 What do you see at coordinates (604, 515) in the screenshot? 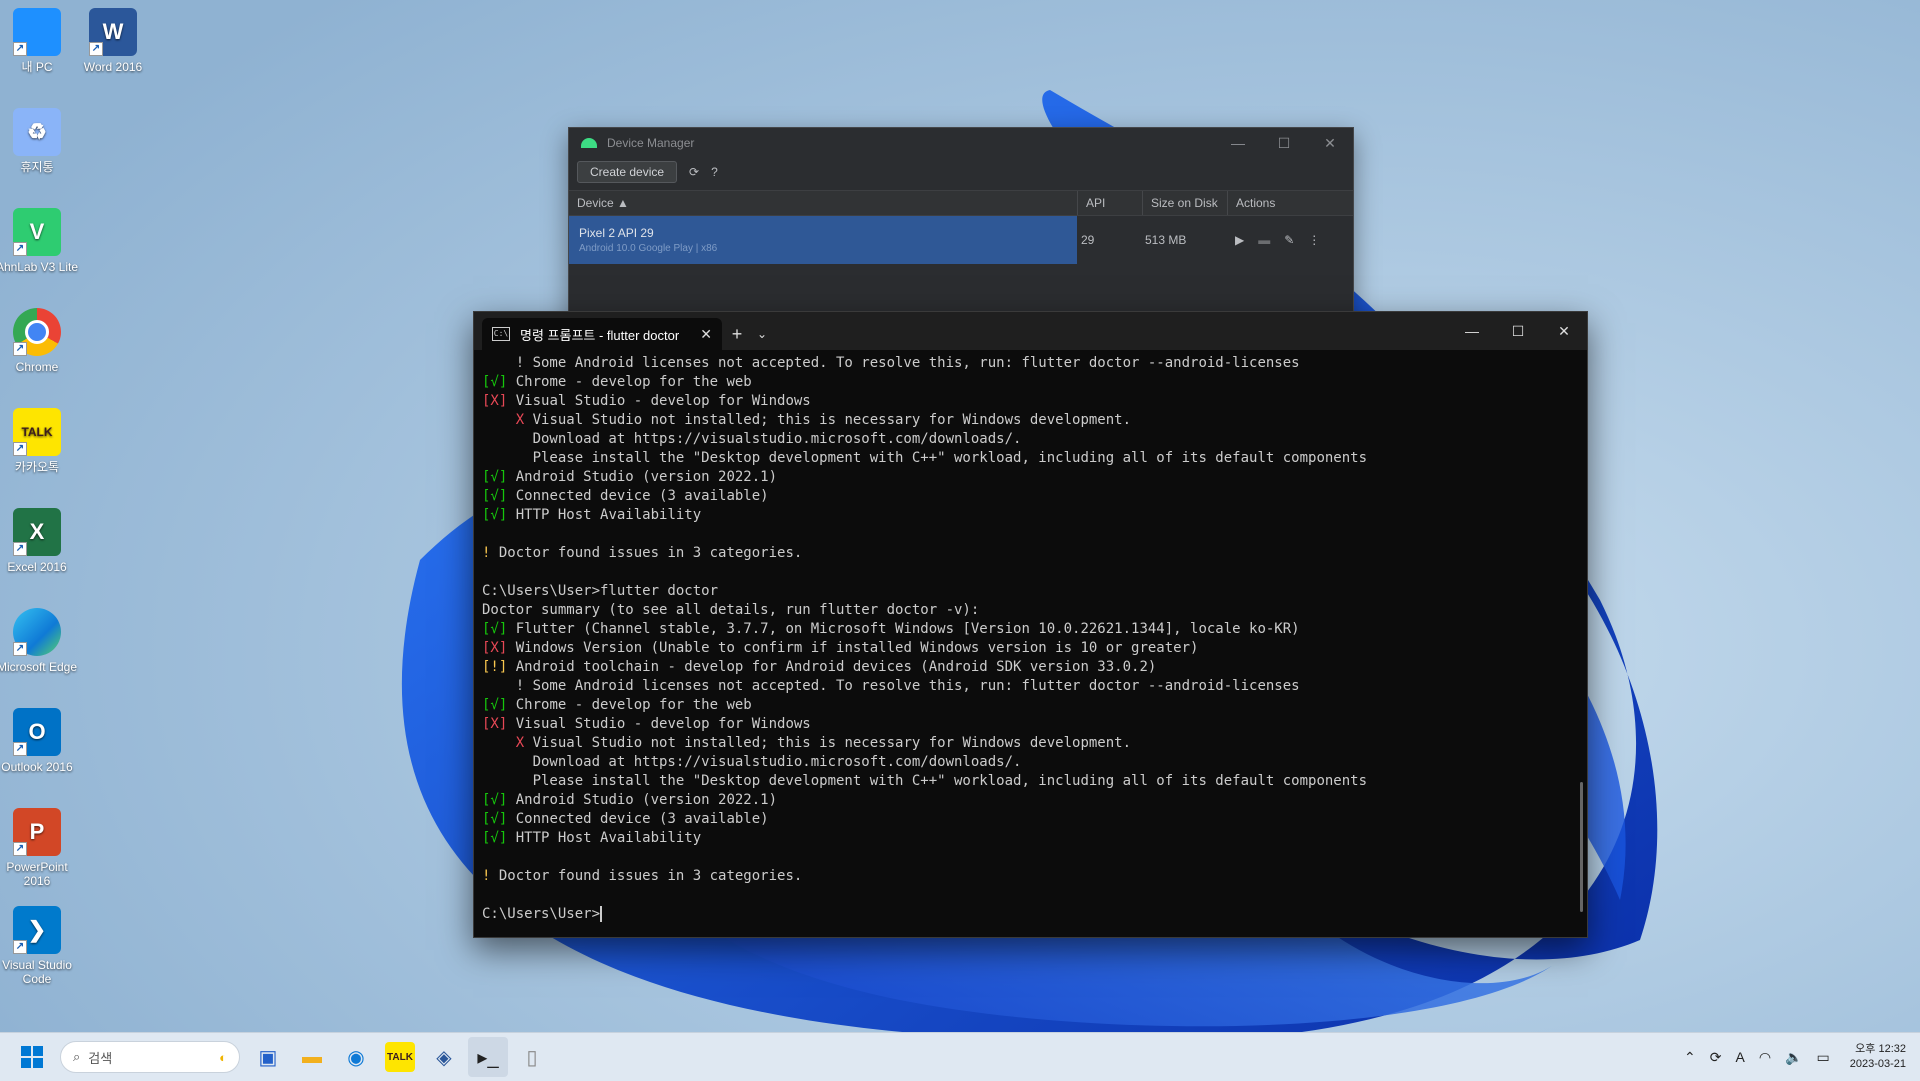
I see `terminal-segment: HTTP Host Availability` at bounding box center [604, 515].